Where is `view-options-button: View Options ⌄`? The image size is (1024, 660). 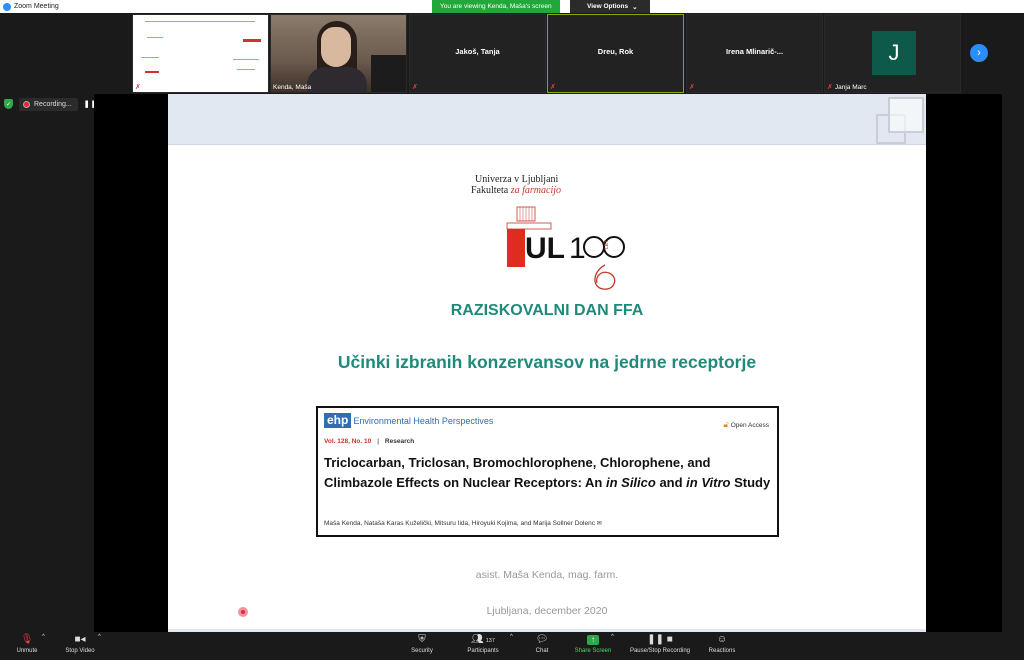 view-options-button: View Options ⌄ is located at coordinates (610, 6).